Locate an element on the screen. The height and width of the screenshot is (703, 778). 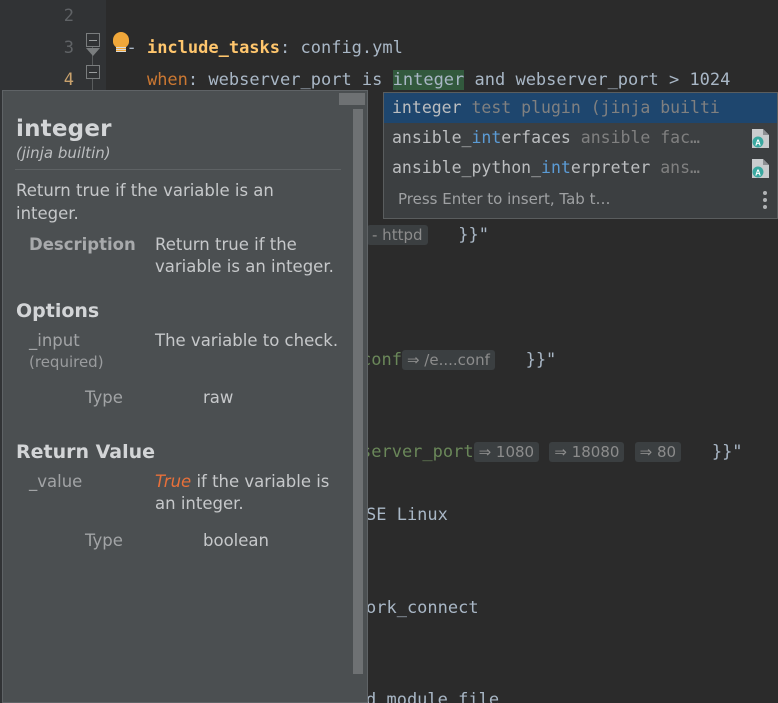
doc-options-heading: Options is located at coordinates (58, 310).